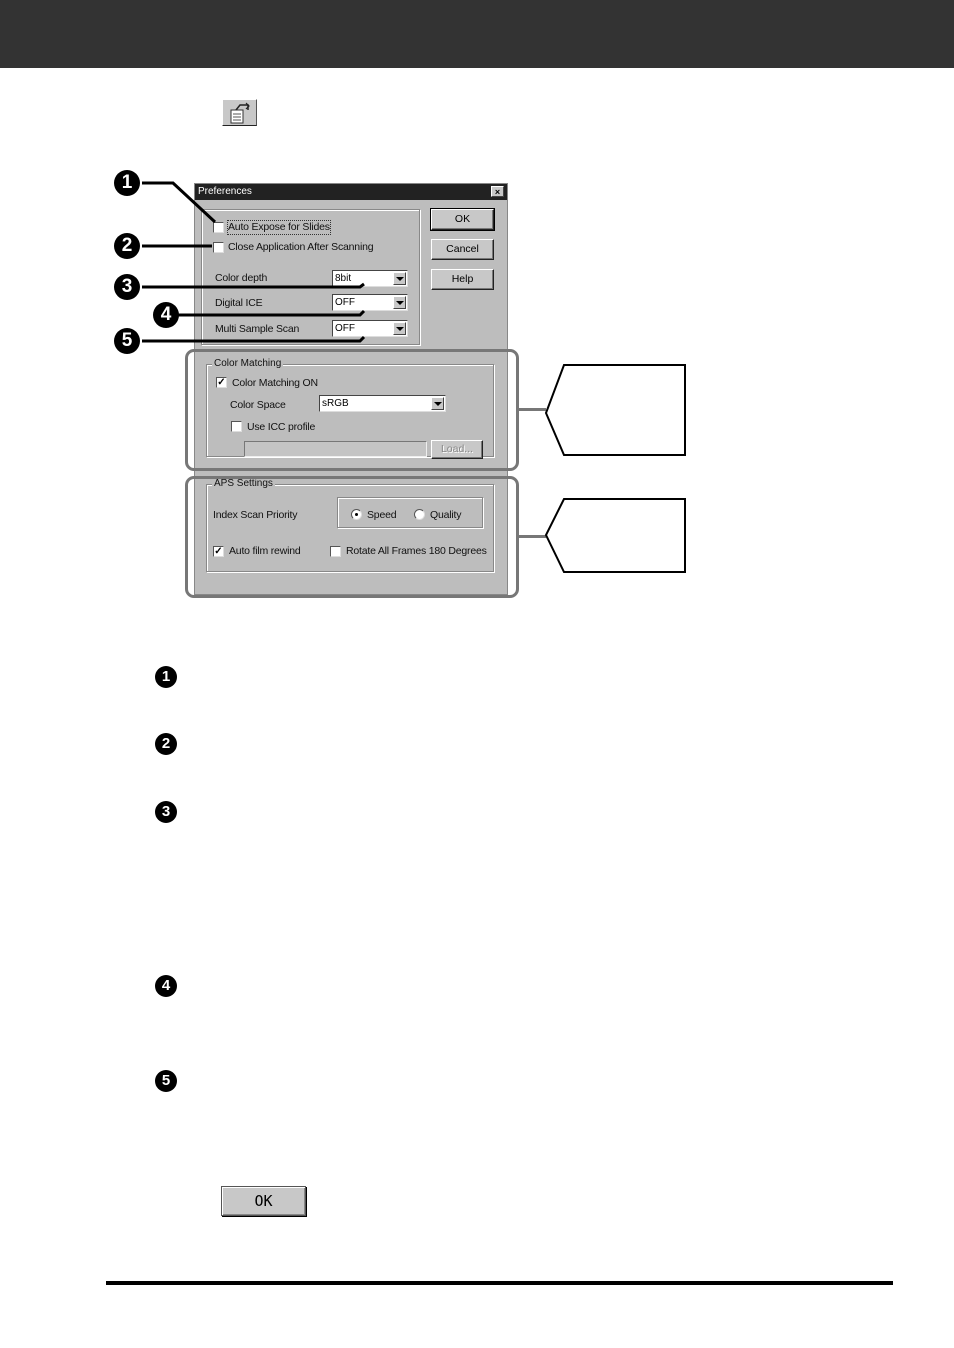  What do you see at coordinates (166, 812) in the screenshot?
I see `list-marker-3: 3` at bounding box center [166, 812].